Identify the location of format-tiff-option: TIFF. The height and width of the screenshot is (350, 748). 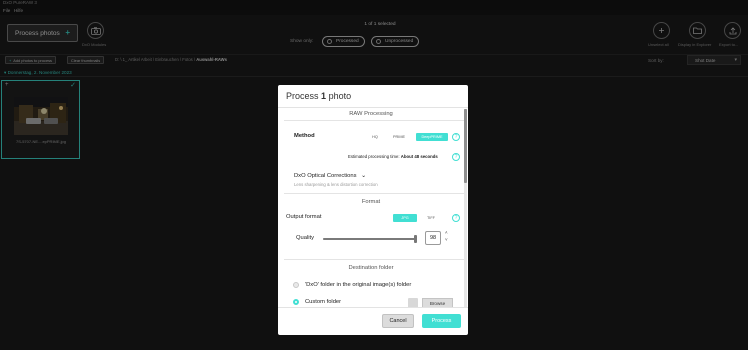
(431, 218).